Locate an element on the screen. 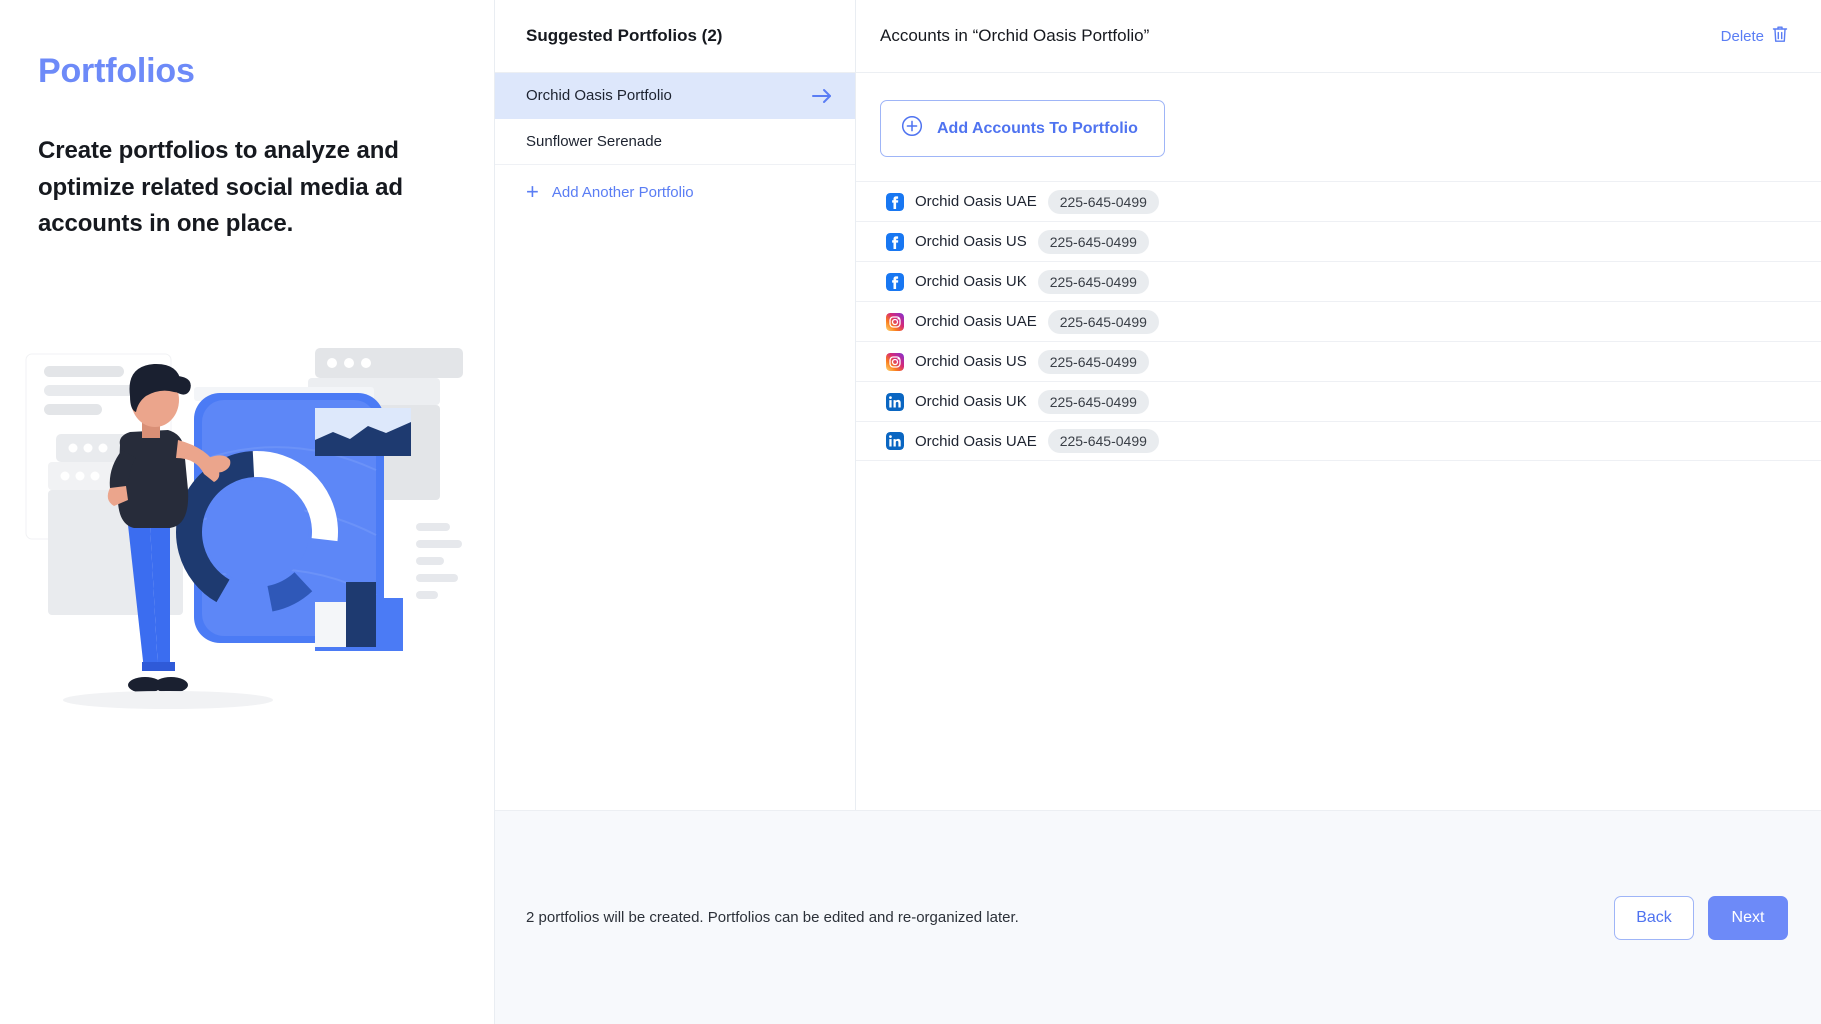  next-button: Next is located at coordinates (1748, 917).